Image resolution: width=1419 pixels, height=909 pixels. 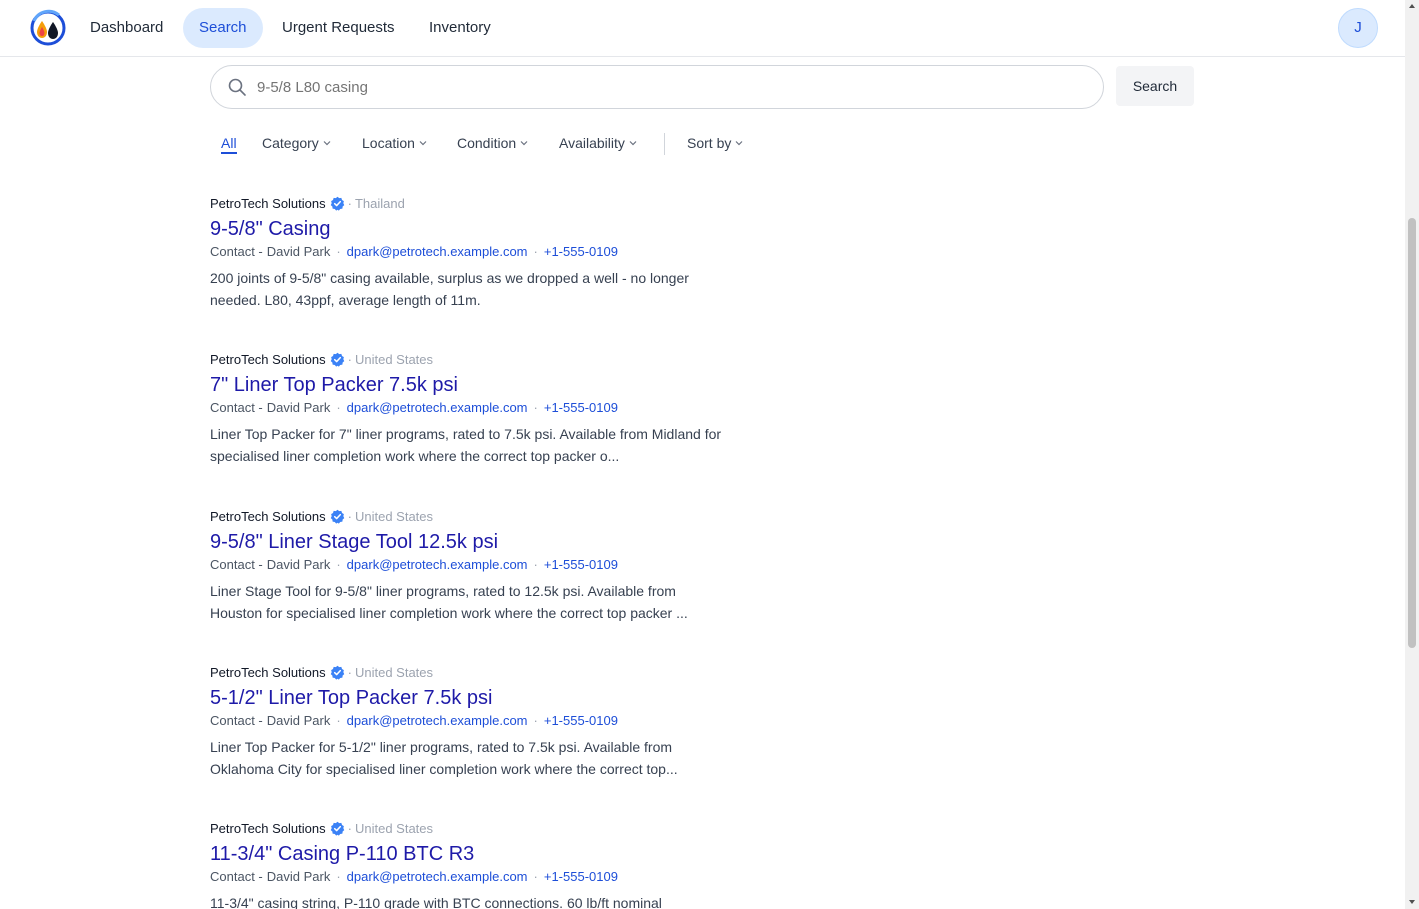 What do you see at coordinates (379, 203) in the screenshot?
I see `country-label: Thailand` at bounding box center [379, 203].